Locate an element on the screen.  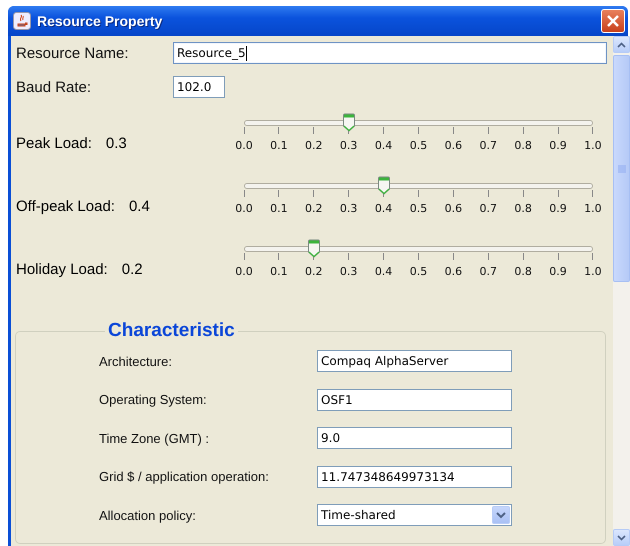
field-label: Architecture: is located at coordinates (136, 361).